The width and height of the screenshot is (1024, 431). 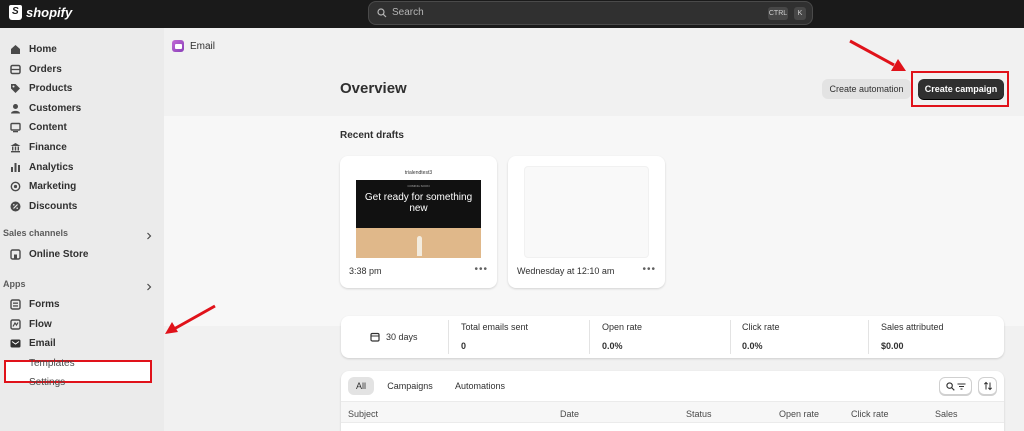 What do you see at coordinates (912, 327) in the screenshot?
I see `stat-label: Sales attributed` at bounding box center [912, 327].